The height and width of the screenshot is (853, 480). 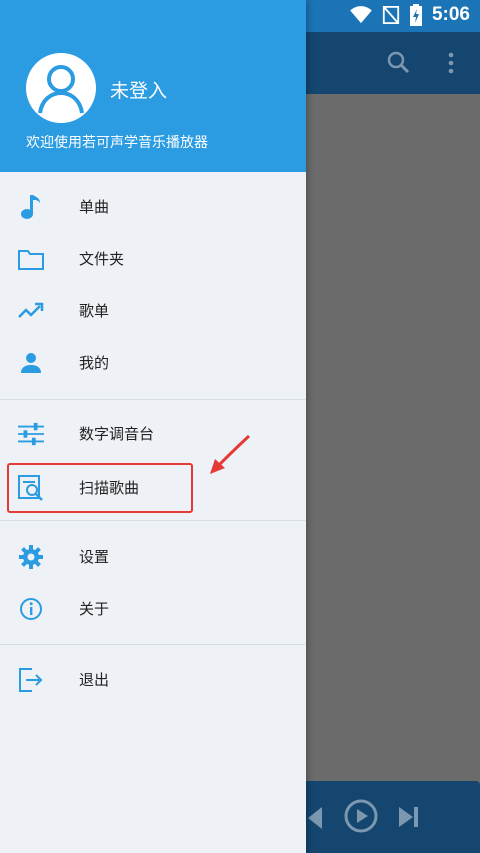 What do you see at coordinates (361, 816) in the screenshot?
I see `play-icon` at bounding box center [361, 816].